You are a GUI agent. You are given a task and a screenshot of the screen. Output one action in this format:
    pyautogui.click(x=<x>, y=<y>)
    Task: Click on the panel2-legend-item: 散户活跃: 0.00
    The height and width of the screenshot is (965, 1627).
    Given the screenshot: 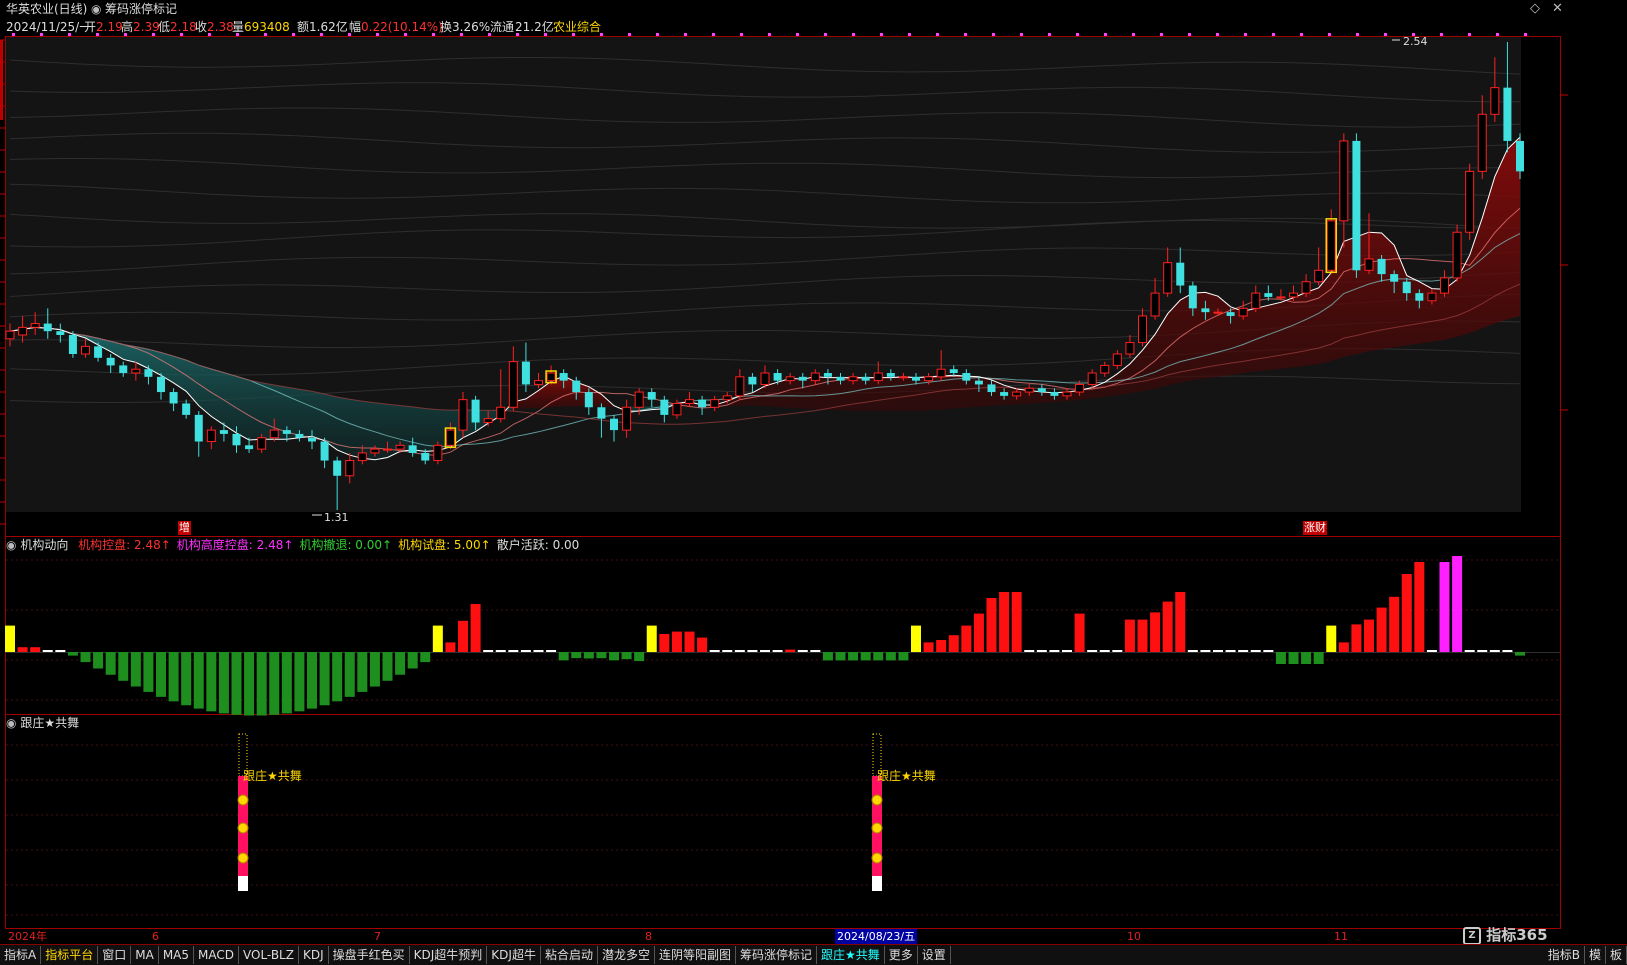 What is the action you would take?
    pyautogui.click(x=538, y=545)
    